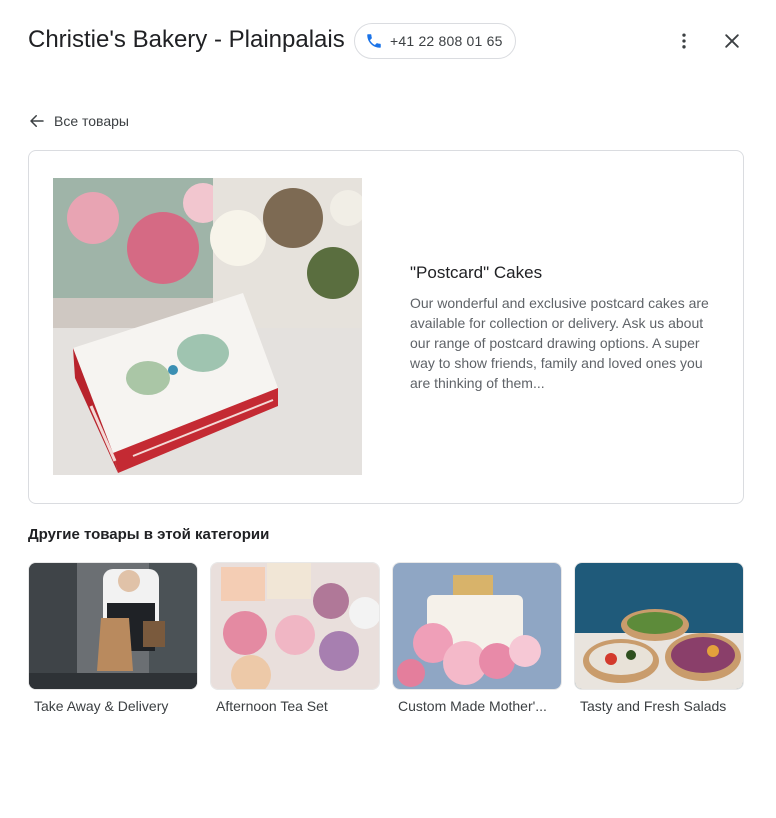 Image resolution: width=776 pixels, height=818 pixels. I want to click on close-button, so click(732, 41).